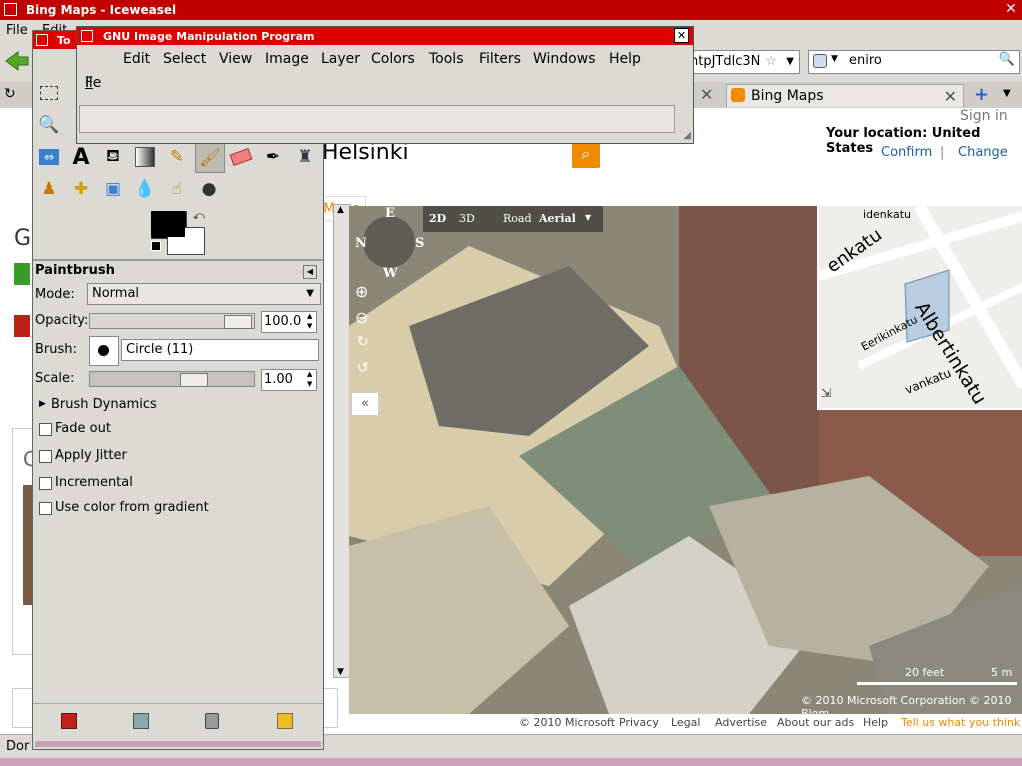 The image size is (1022, 766). What do you see at coordinates (363, 342) in the screenshot?
I see `rotate-cw-icon: ↻` at bounding box center [363, 342].